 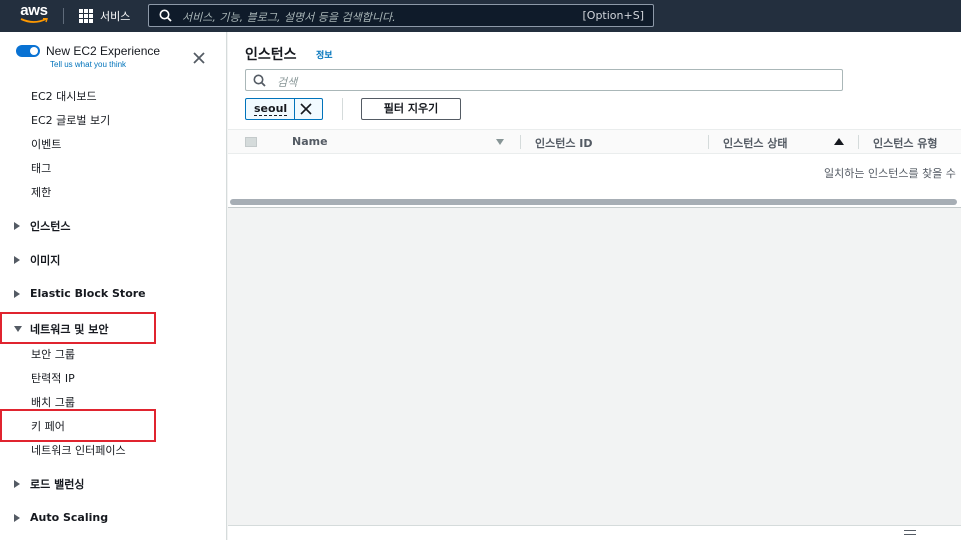 I want to click on filter-token: seoul, so click(x=284, y=109).